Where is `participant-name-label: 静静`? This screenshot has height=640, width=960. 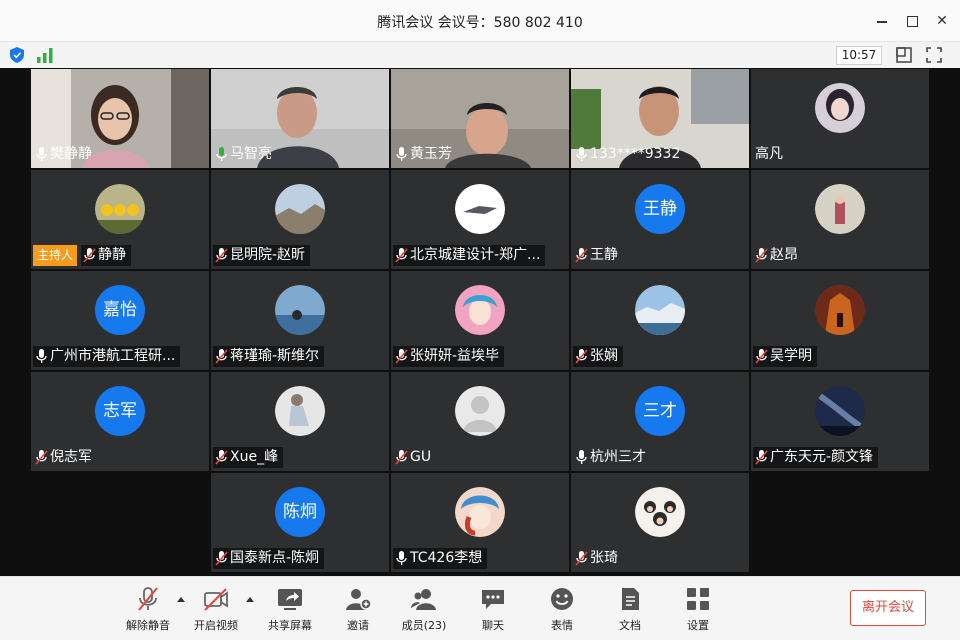
participant-name-label: 静静 is located at coordinates (106, 255).